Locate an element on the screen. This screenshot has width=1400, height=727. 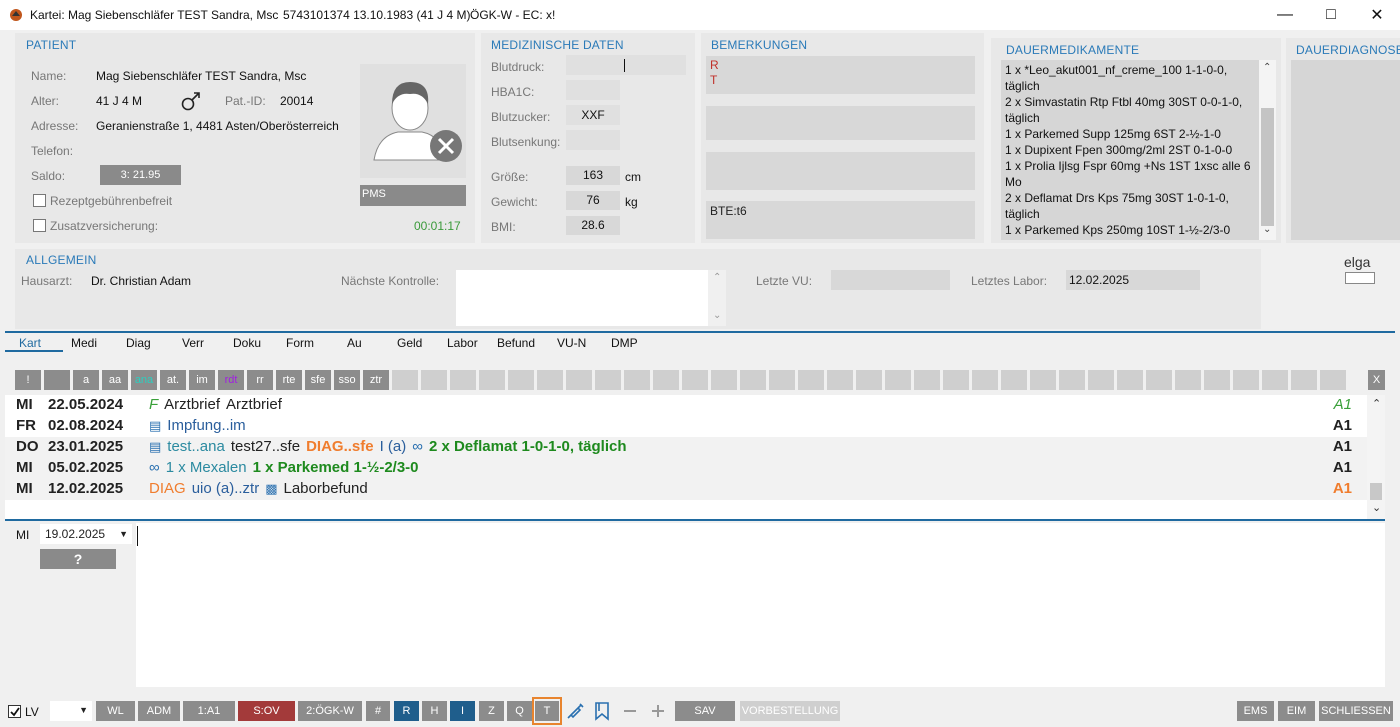
minimize-button: — is located at coordinates (1285, 15).